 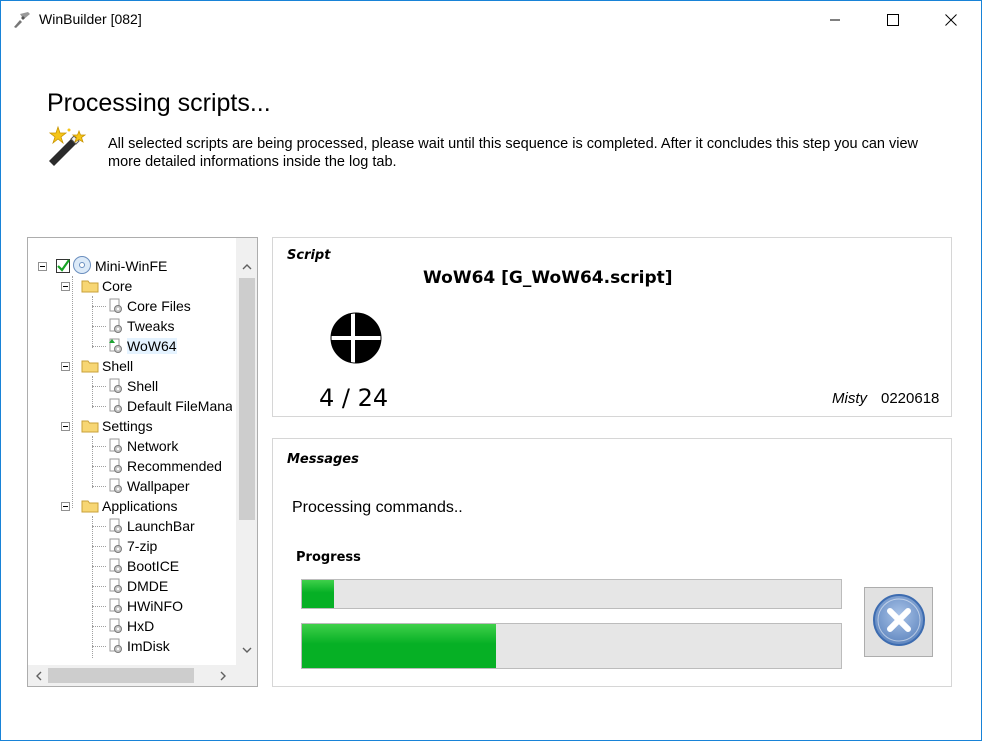 What do you see at coordinates (318, 594) in the screenshot?
I see `command-progress-fill` at bounding box center [318, 594].